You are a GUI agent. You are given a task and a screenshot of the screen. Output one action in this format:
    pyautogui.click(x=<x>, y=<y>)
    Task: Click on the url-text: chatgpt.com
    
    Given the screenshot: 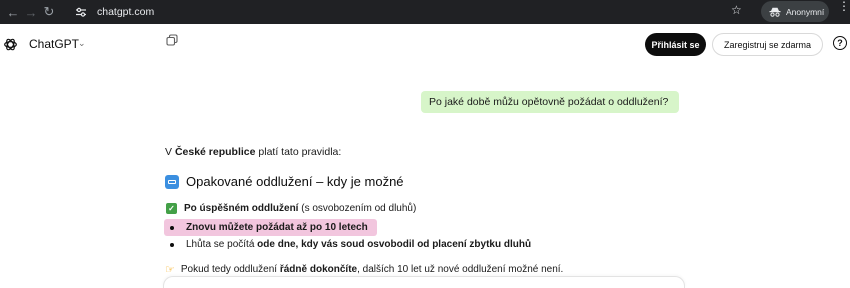 What is the action you would take?
    pyautogui.click(x=126, y=12)
    